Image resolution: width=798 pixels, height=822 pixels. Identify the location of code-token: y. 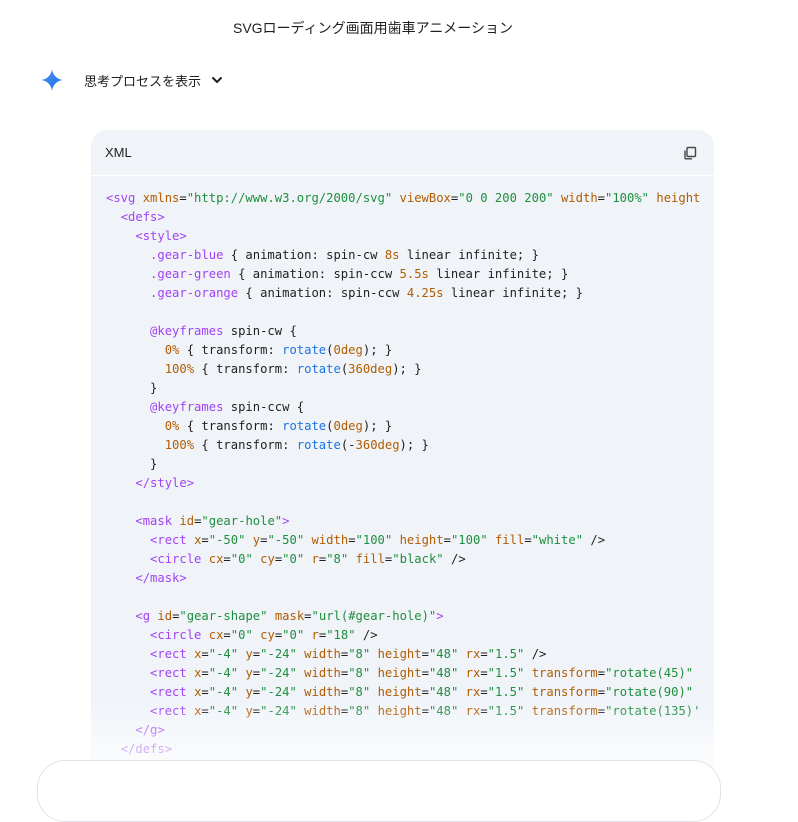
(249, 711).